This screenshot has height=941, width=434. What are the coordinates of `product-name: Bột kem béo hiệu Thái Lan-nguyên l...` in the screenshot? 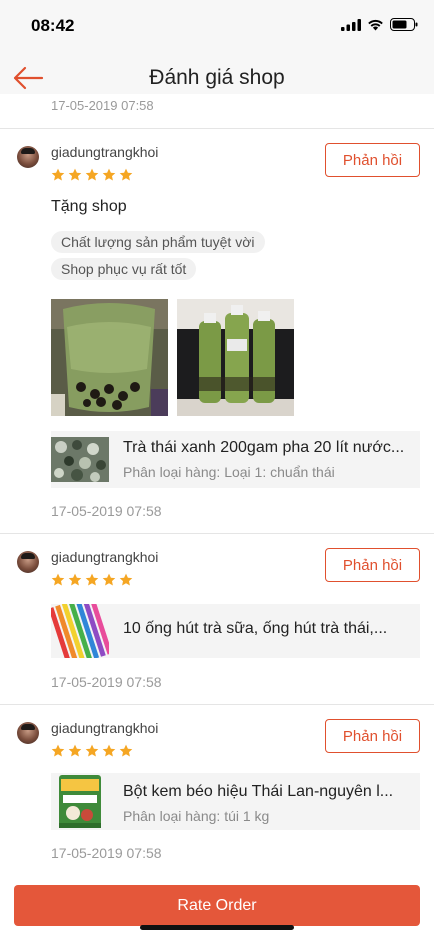 It's located at (258, 791).